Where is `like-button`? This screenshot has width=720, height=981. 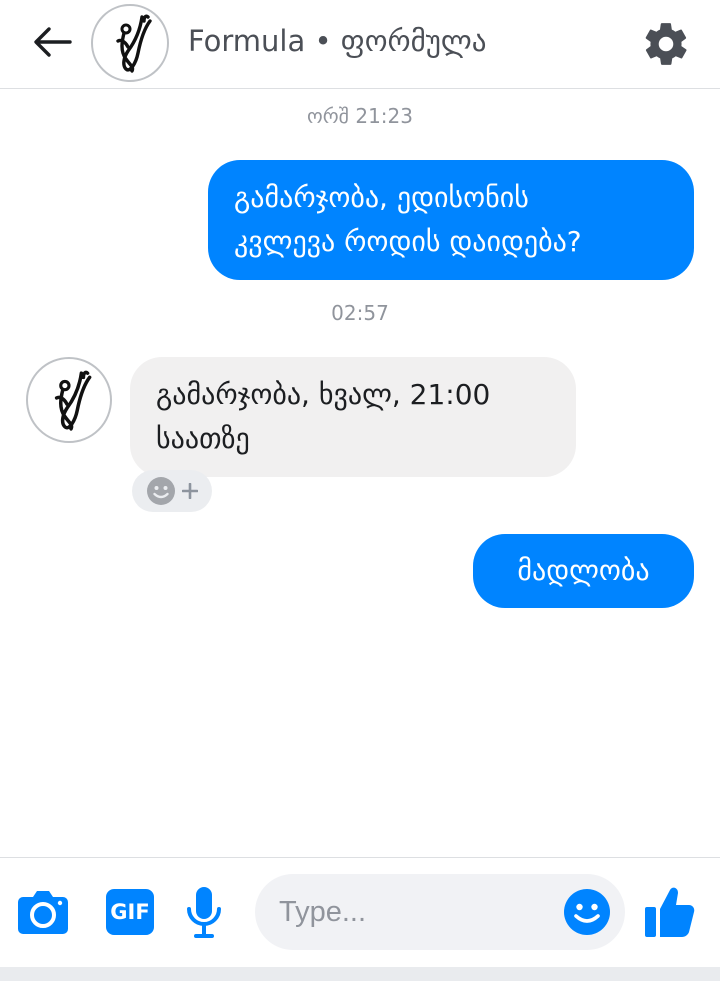 like-button is located at coordinates (669, 912).